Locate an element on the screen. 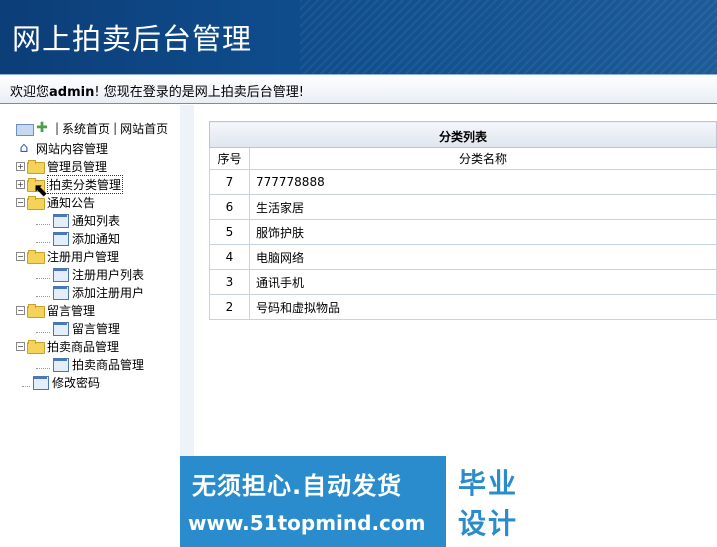 This screenshot has width=717, height=547. tree-item-label: 通知列表 is located at coordinates (96, 220).